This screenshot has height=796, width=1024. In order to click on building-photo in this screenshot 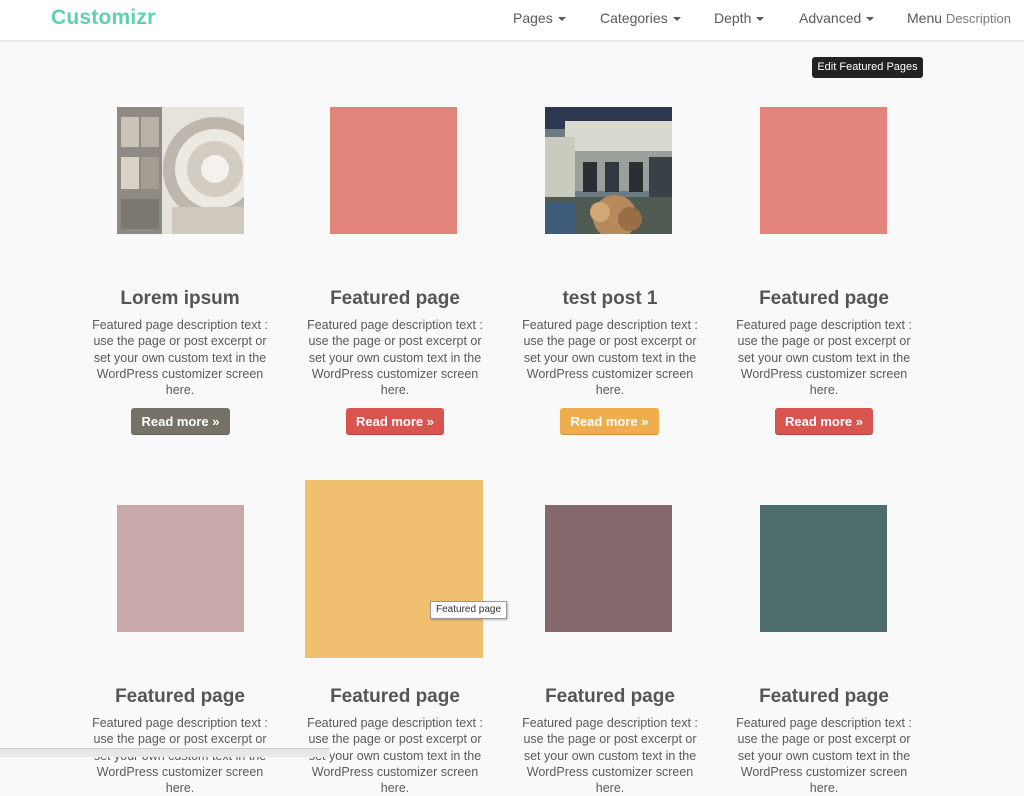, I will do `click(608, 170)`.